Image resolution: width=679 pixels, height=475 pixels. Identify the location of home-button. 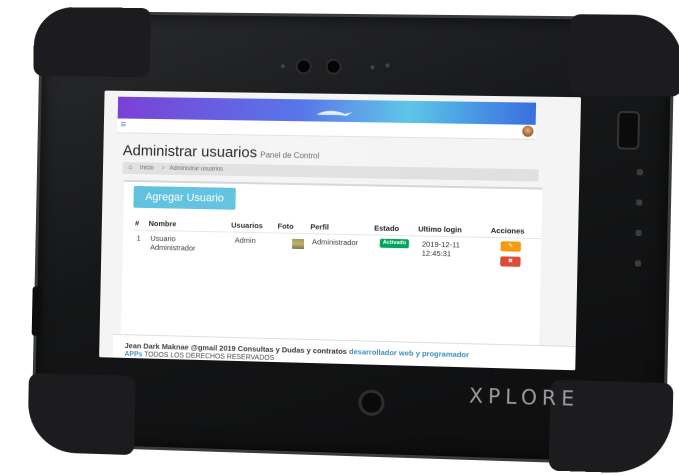
(371, 403).